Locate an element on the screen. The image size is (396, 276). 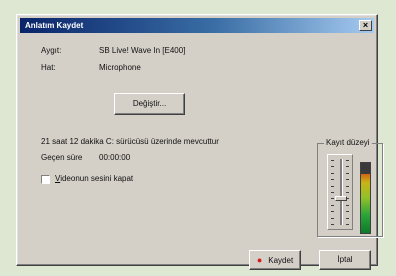
close-icon: × is located at coordinates (365, 25).